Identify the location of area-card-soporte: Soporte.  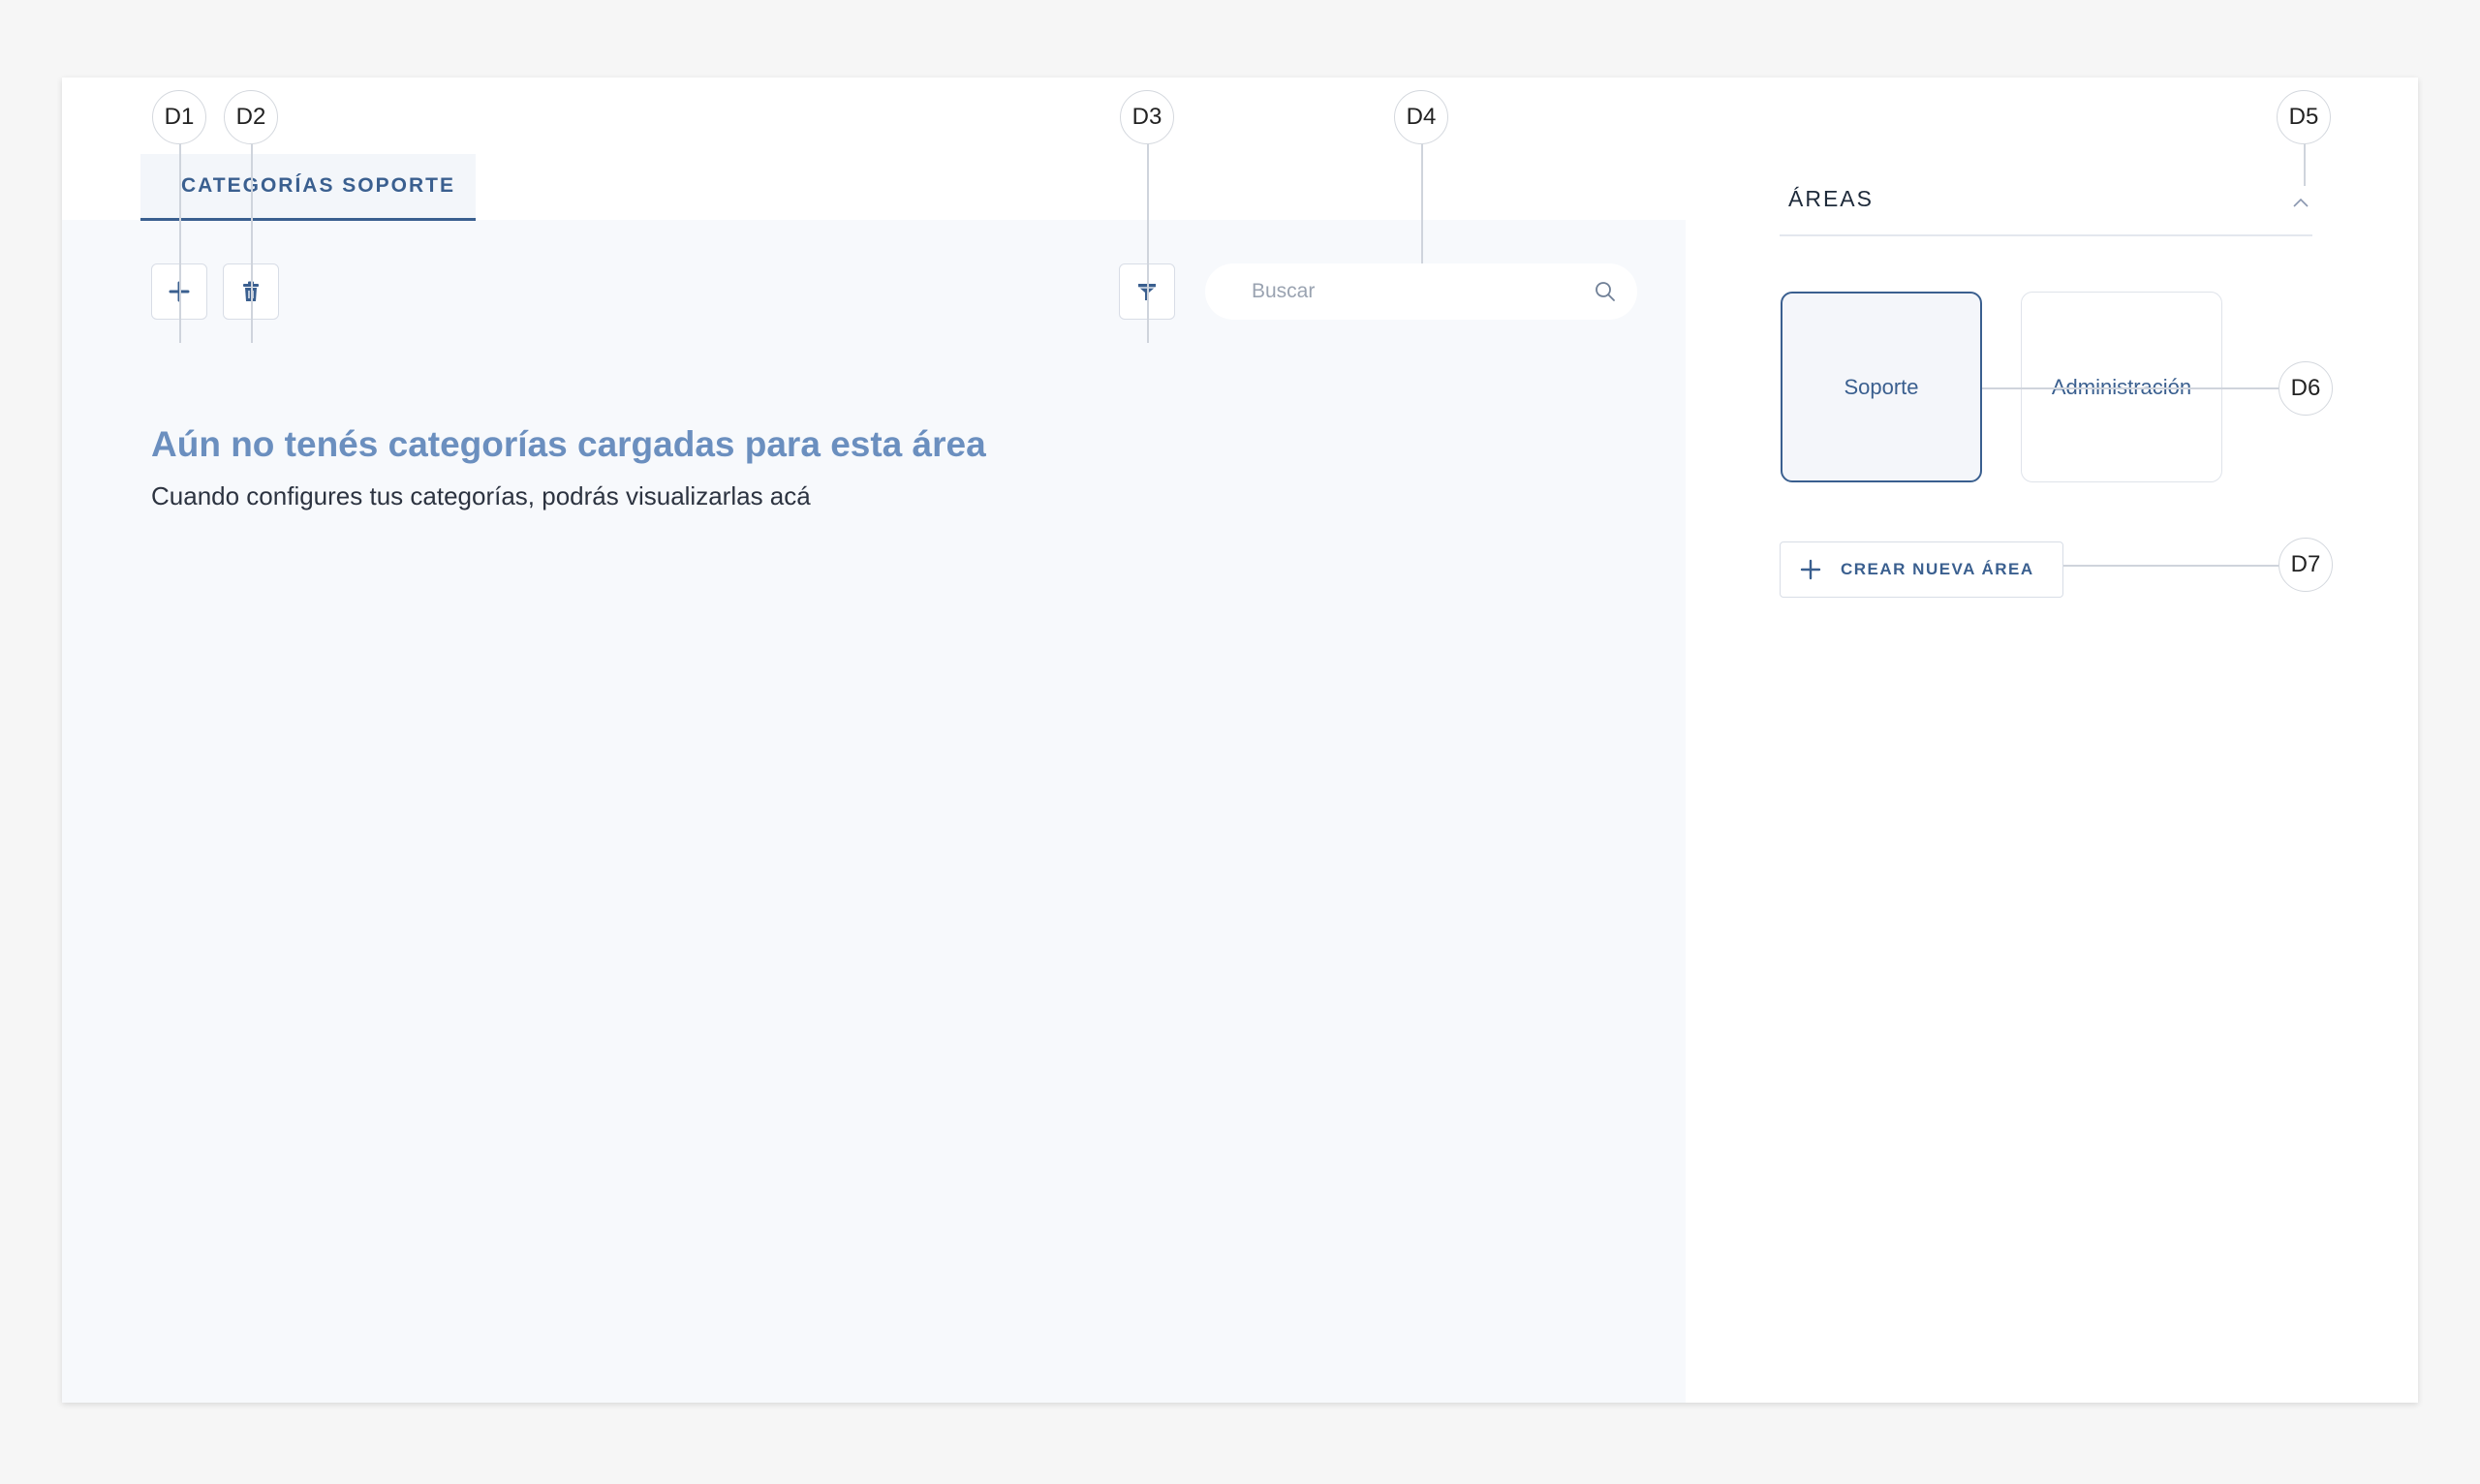
(1881, 387).